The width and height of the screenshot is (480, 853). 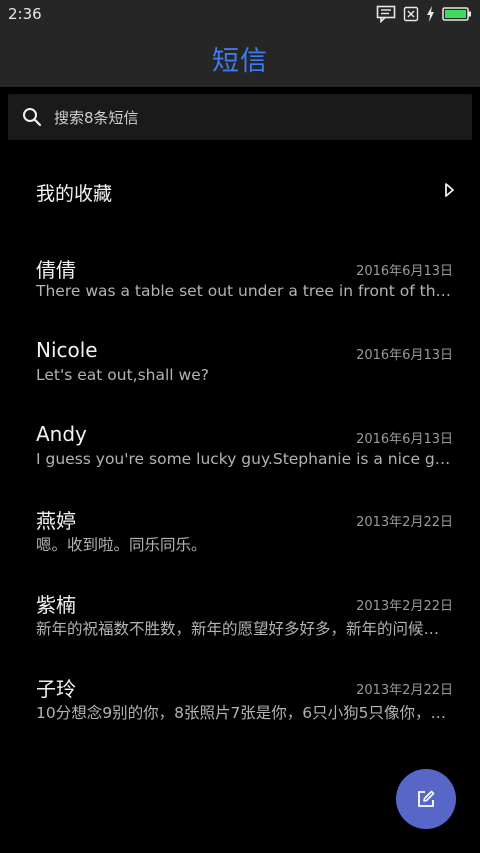 What do you see at coordinates (56, 605) in the screenshot?
I see `conversation-name: 紫楠` at bounding box center [56, 605].